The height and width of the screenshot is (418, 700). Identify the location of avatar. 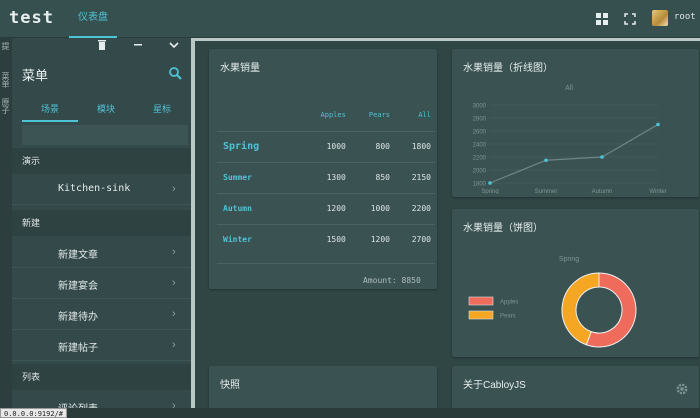
(660, 18).